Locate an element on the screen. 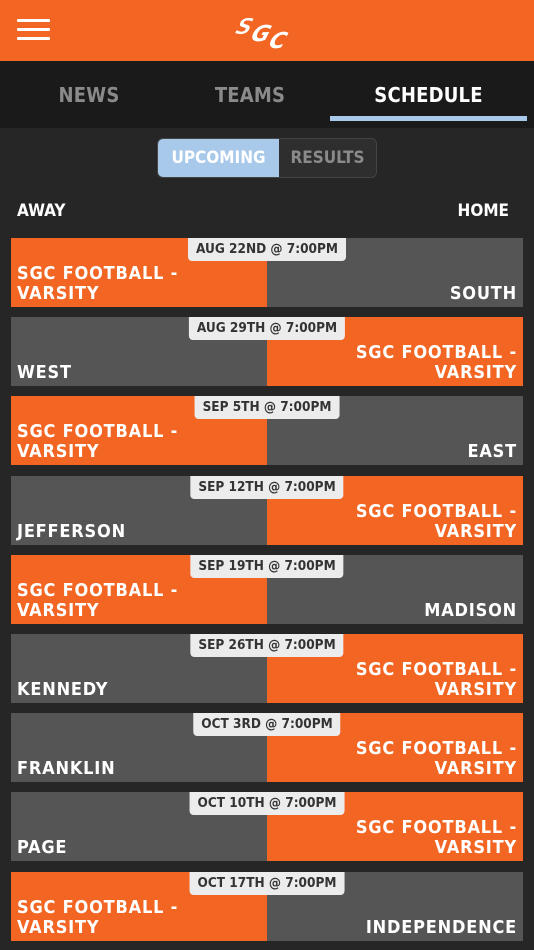 This screenshot has width=534, height=950. game-date-badge: SEP 12TH @ 7:00PM is located at coordinates (267, 487).